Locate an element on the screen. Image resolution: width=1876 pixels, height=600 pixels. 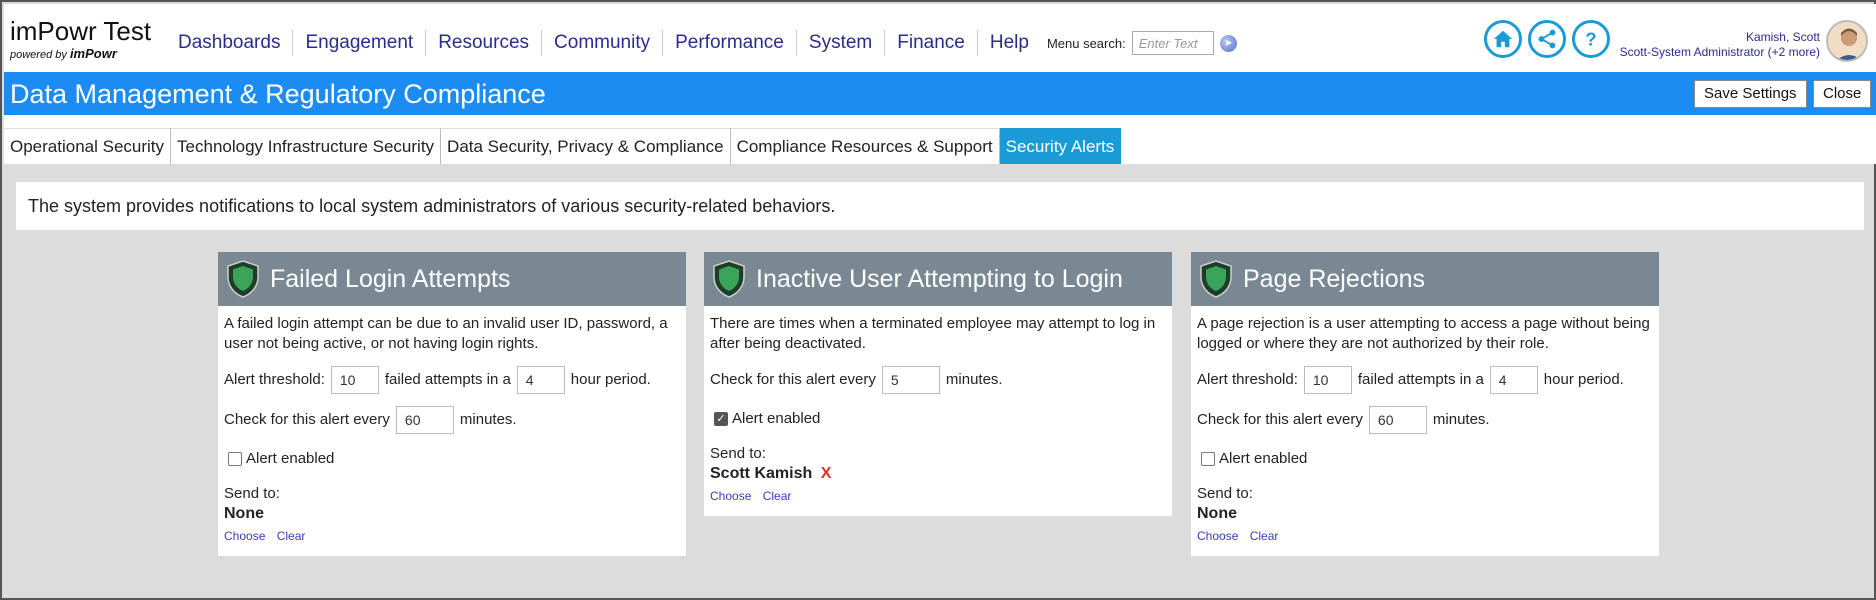
card-header: Inactive User Attempting to Login is located at coordinates (938, 279).